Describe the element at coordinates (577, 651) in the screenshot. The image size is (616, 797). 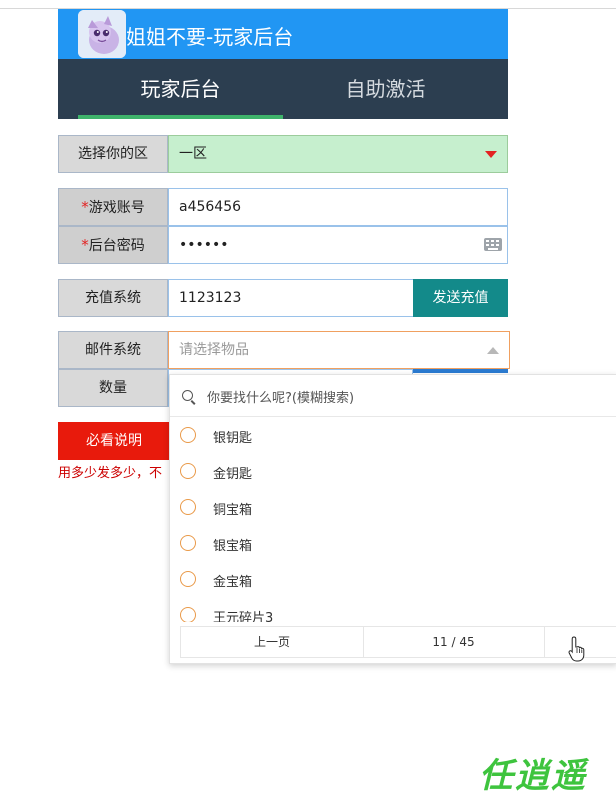
I see `hand-cursor-icon` at that location.